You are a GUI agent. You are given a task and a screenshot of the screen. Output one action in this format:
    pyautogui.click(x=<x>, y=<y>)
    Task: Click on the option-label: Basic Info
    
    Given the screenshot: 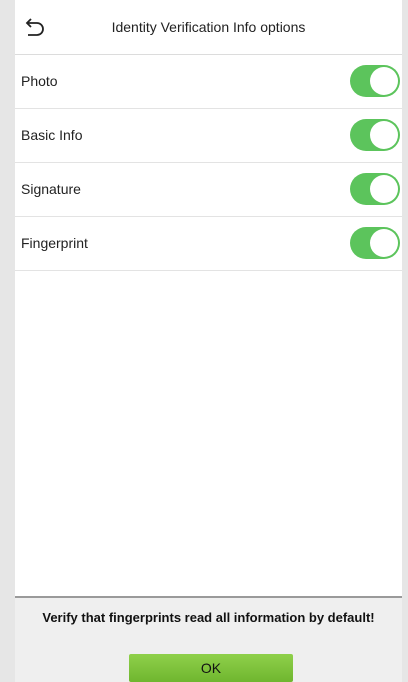 What is the action you would take?
    pyautogui.click(x=52, y=135)
    